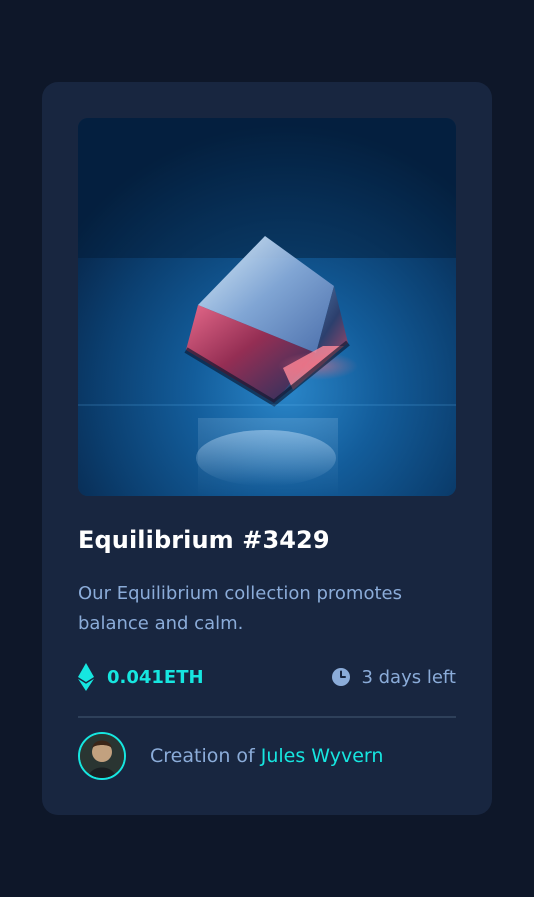 The height and width of the screenshot is (897, 534). I want to click on price-info: 0.041ETH, so click(141, 677).